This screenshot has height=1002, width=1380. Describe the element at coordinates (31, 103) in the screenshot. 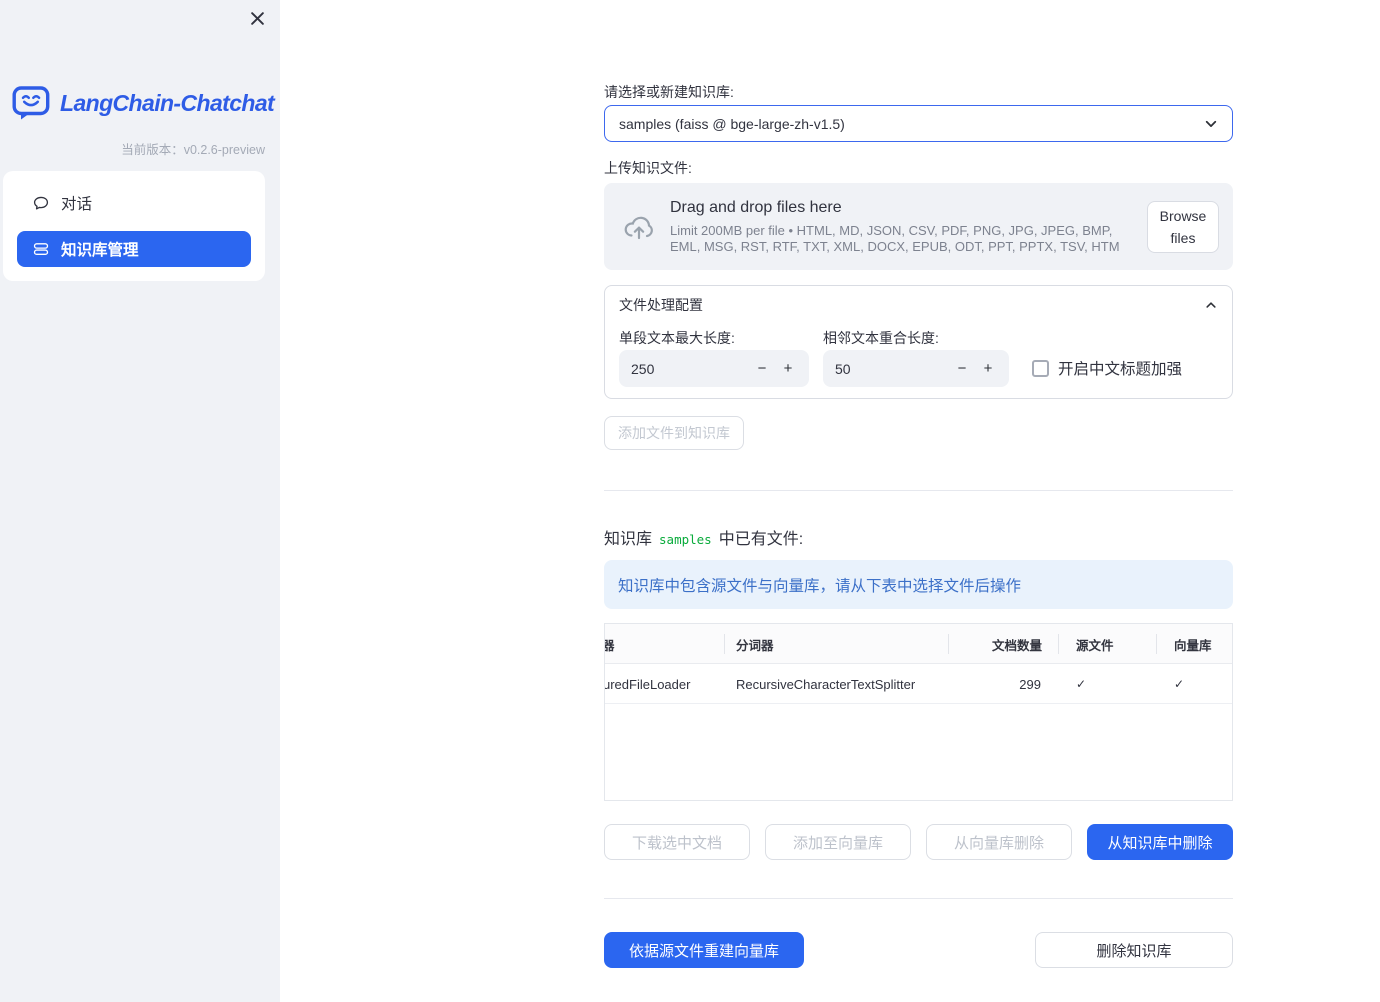

I see `chat-bubble-logo-icon` at that location.